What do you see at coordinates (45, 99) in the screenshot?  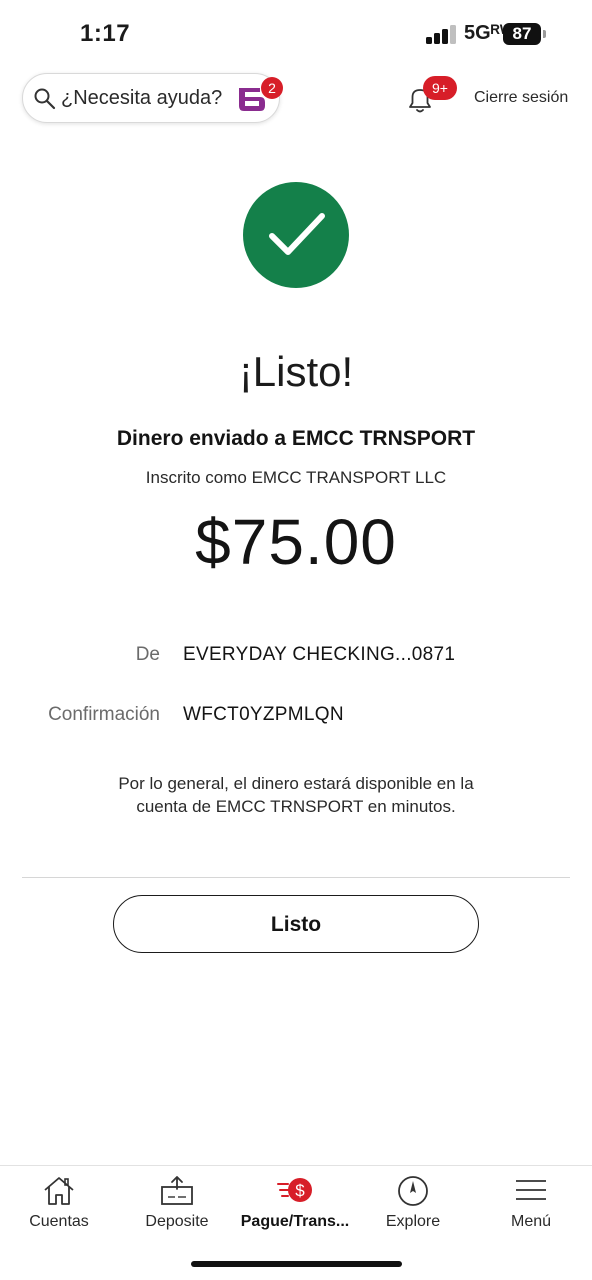 I see `search-icon` at bounding box center [45, 99].